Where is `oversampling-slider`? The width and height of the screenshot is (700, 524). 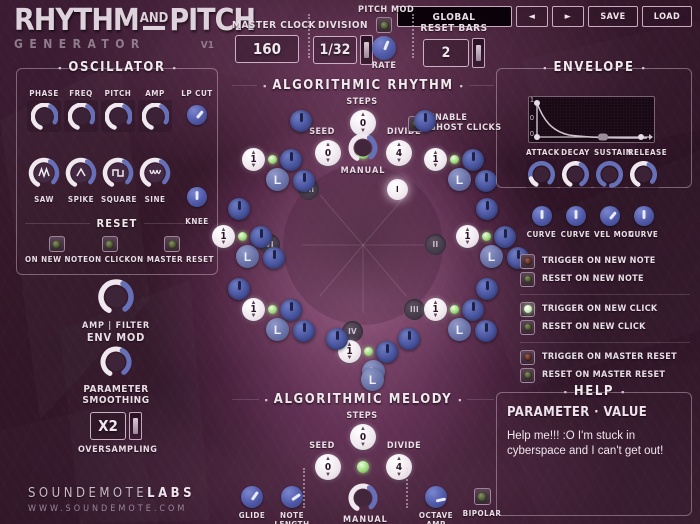 oversampling-slider is located at coordinates (135, 426).